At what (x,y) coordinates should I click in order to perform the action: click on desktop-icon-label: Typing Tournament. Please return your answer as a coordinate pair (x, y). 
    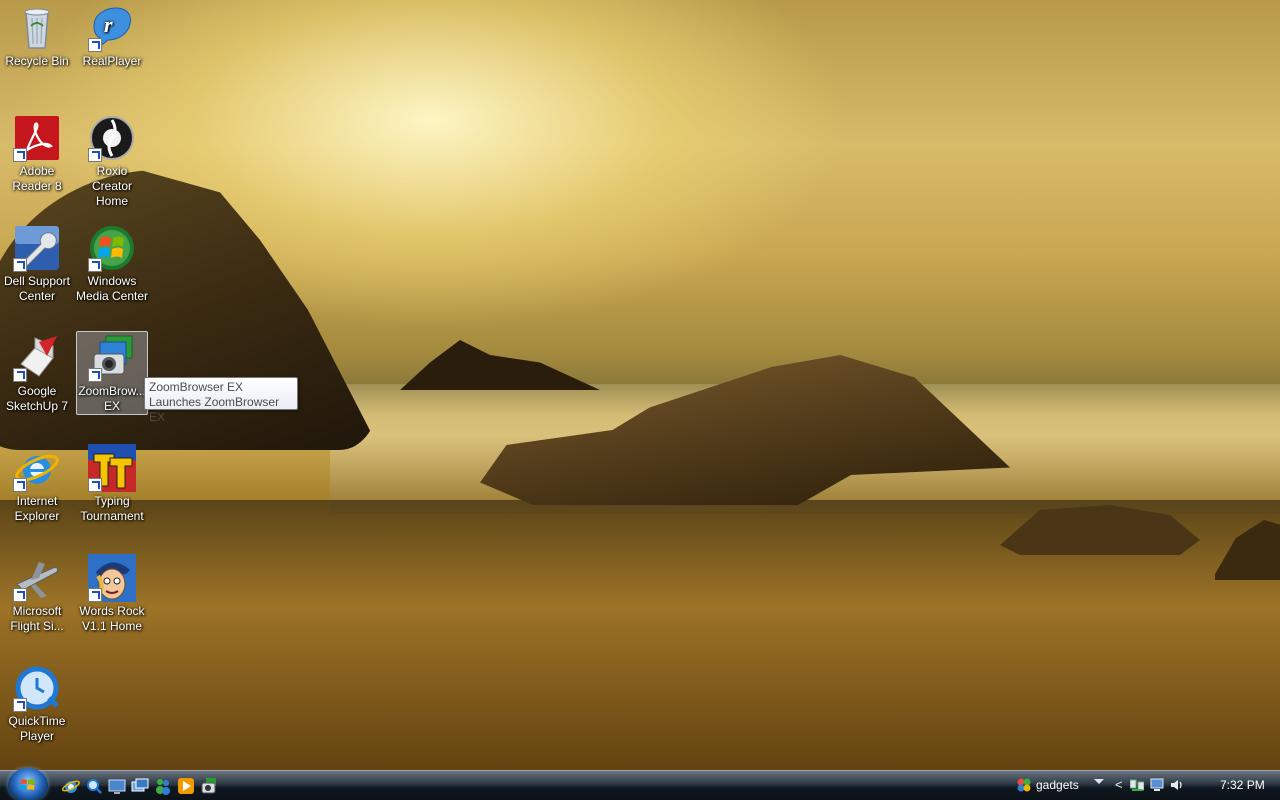
    Looking at the image, I should click on (112, 508).